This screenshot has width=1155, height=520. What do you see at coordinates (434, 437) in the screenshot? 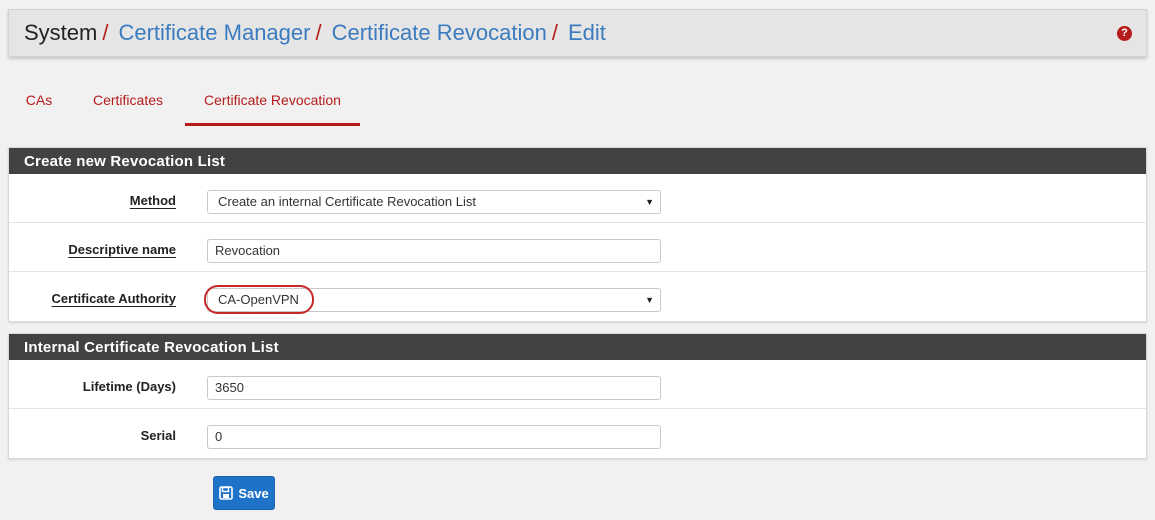
I see `serial-input: 0` at bounding box center [434, 437].